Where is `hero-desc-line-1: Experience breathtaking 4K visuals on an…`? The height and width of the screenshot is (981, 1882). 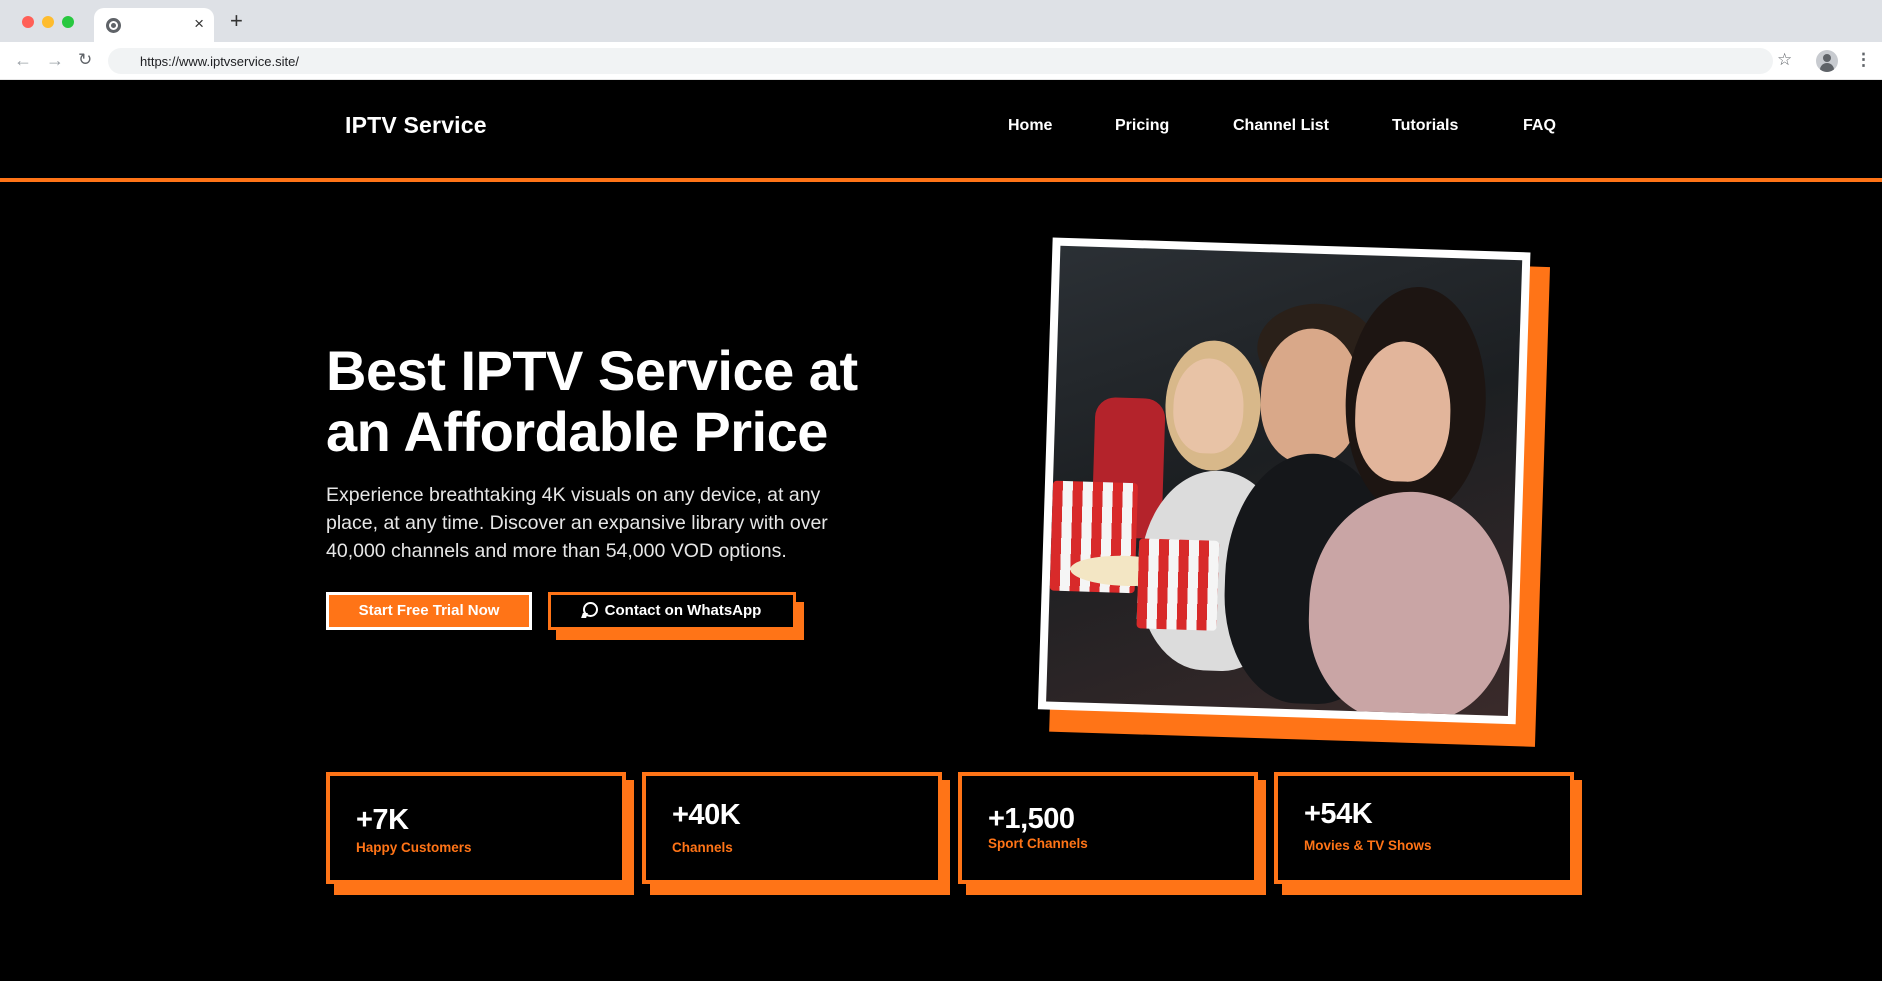
hero-desc-line-1: Experience breathtaking 4K visuals on an… is located at coordinates (573, 495).